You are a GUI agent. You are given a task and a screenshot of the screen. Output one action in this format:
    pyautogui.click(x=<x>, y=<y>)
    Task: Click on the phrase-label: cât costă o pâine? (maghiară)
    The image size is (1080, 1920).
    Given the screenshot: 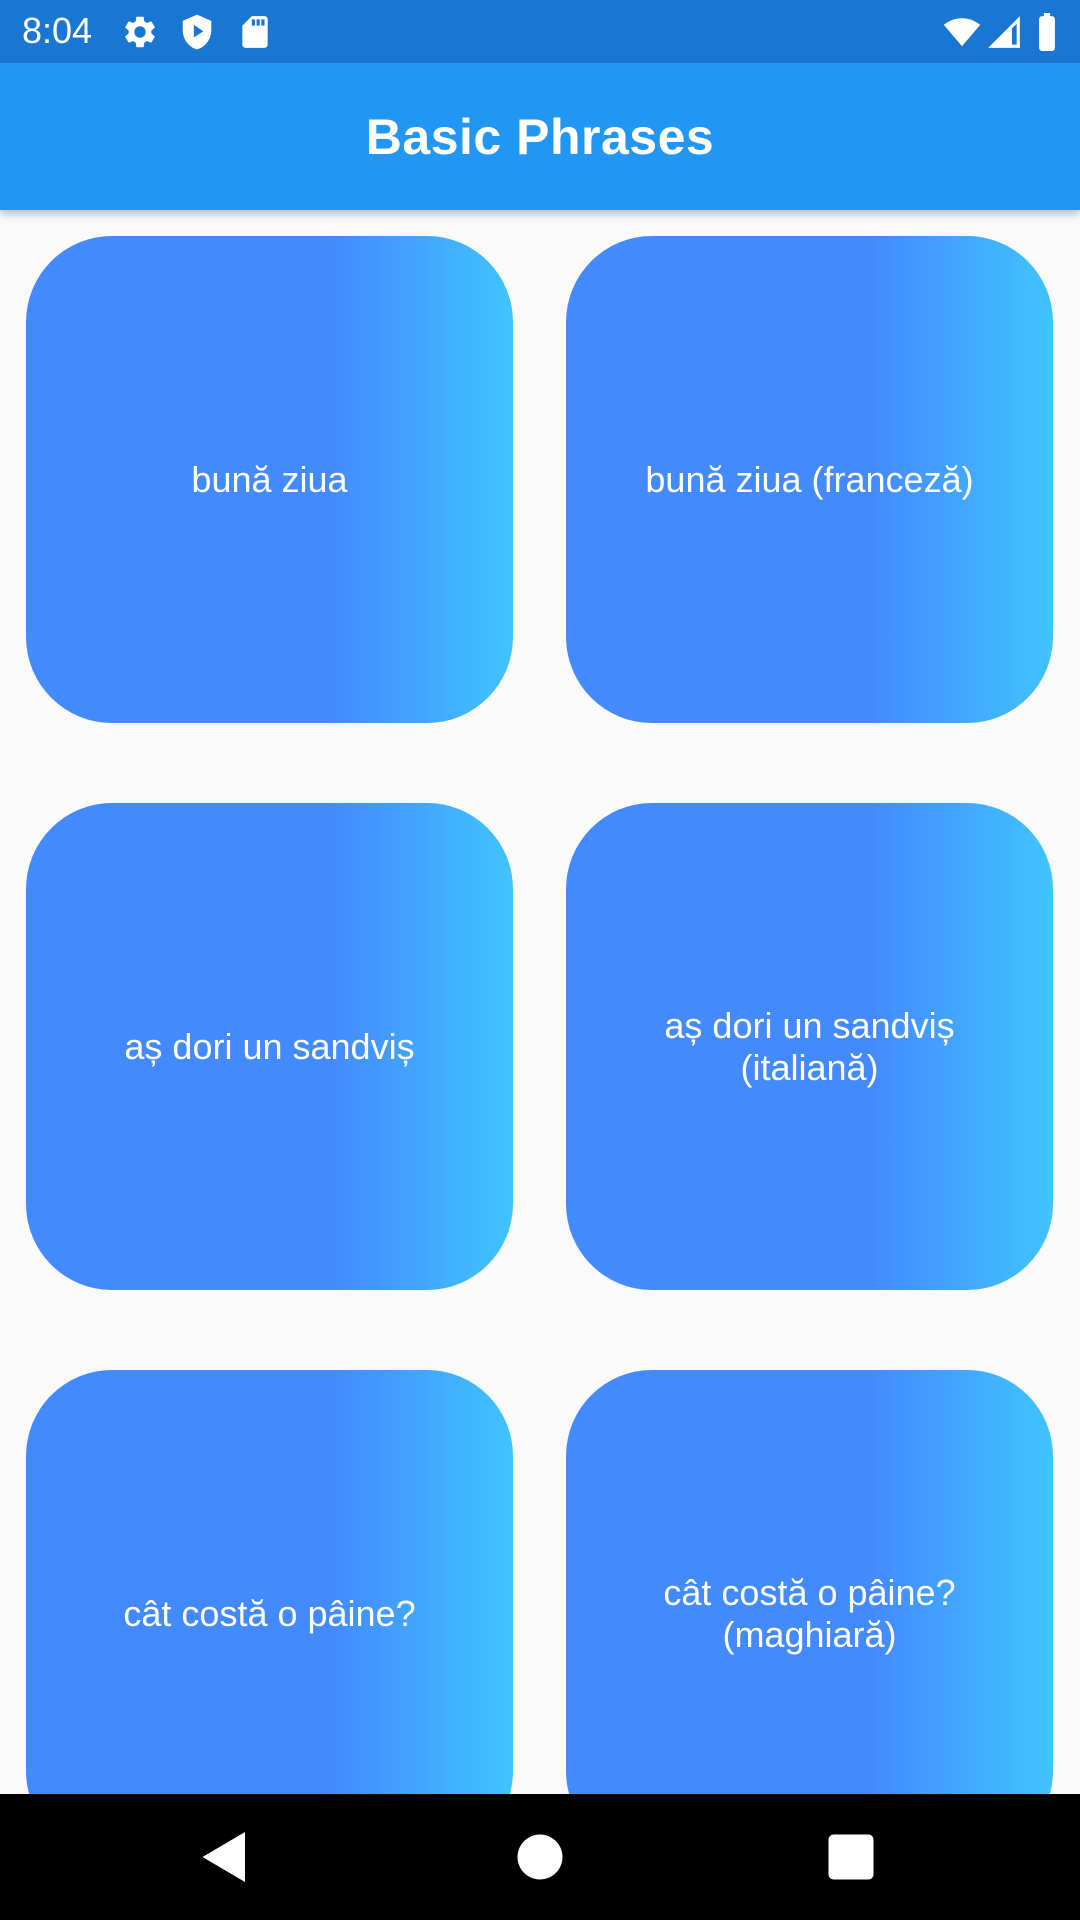 What is the action you would take?
    pyautogui.click(x=809, y=1613)
    